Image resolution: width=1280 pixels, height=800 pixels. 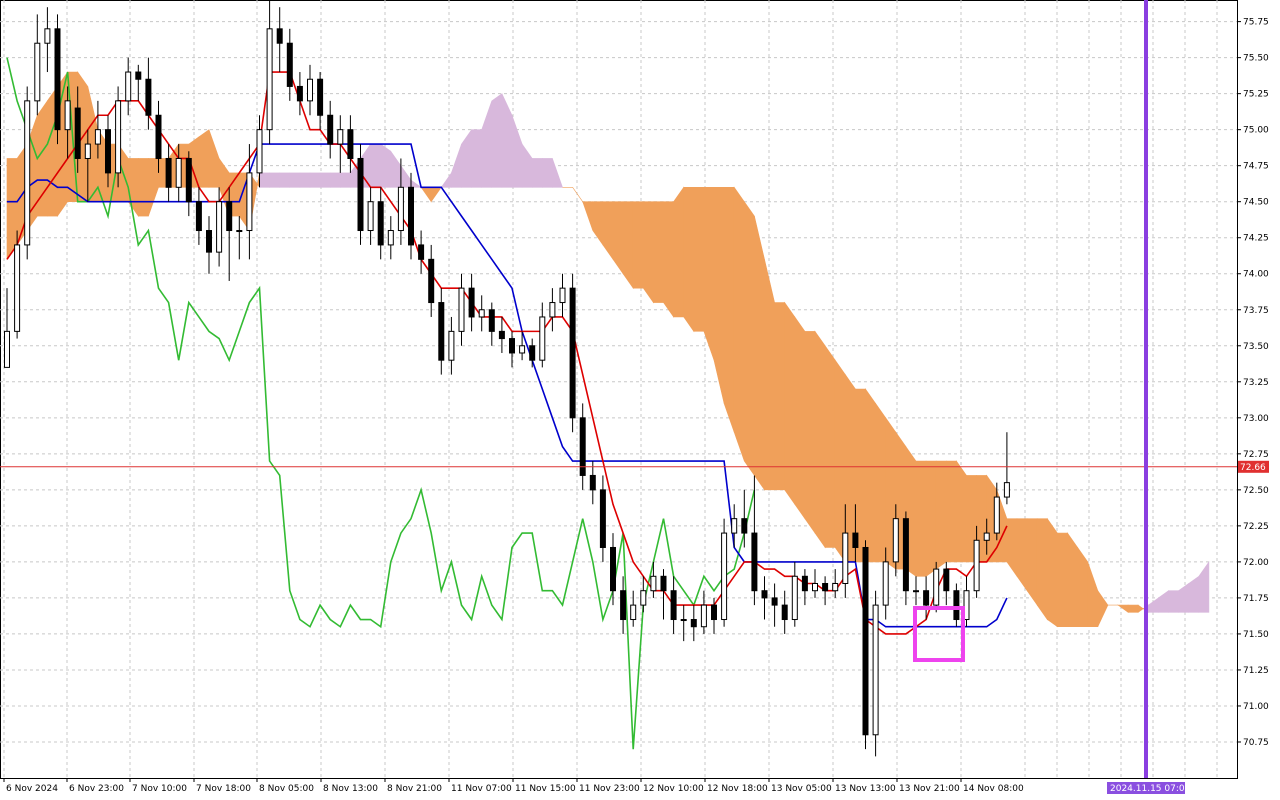 I want to click on x-tick-label: 8 Nov 05:00, so click(x=286, y=789).